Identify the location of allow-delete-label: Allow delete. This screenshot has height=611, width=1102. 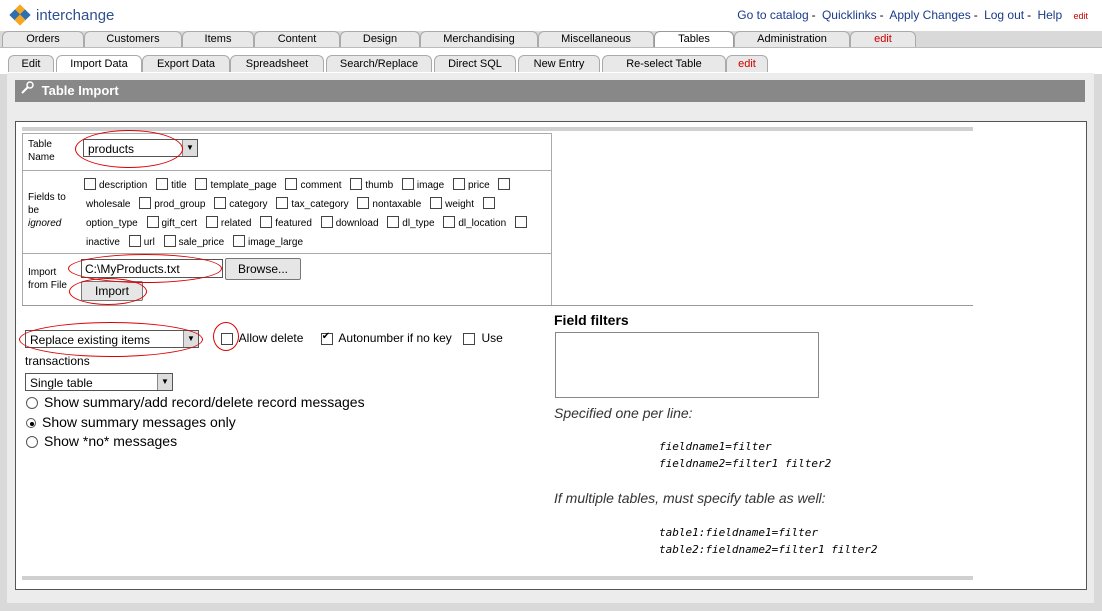
(271, 338).